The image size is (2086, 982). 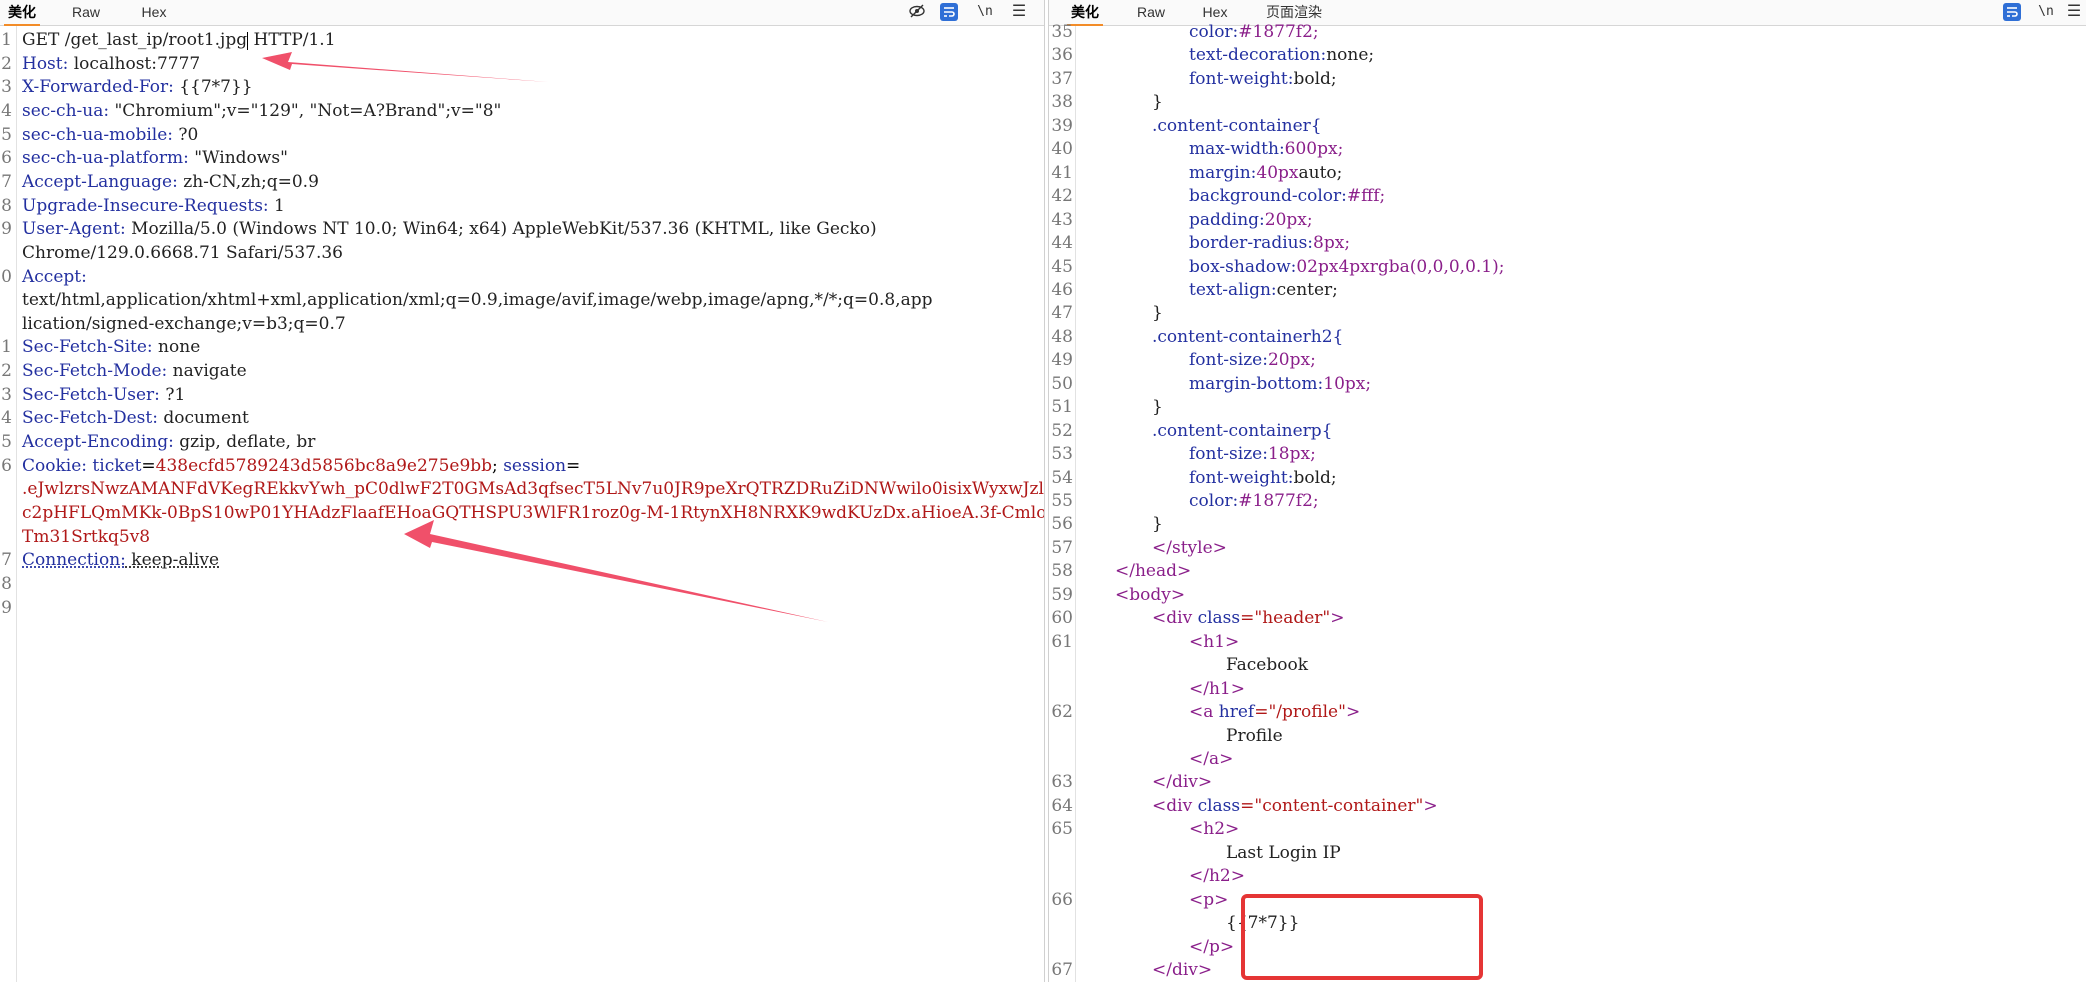 I want to click on line-number: 44, so click(x=1062, y=243).